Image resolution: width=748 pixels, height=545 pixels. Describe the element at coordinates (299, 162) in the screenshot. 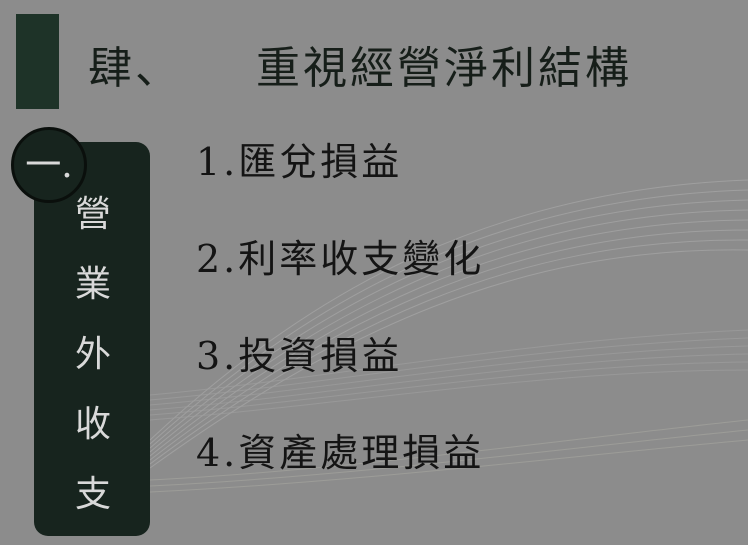

I see `list-item: 1.匯兌損益` at that location.